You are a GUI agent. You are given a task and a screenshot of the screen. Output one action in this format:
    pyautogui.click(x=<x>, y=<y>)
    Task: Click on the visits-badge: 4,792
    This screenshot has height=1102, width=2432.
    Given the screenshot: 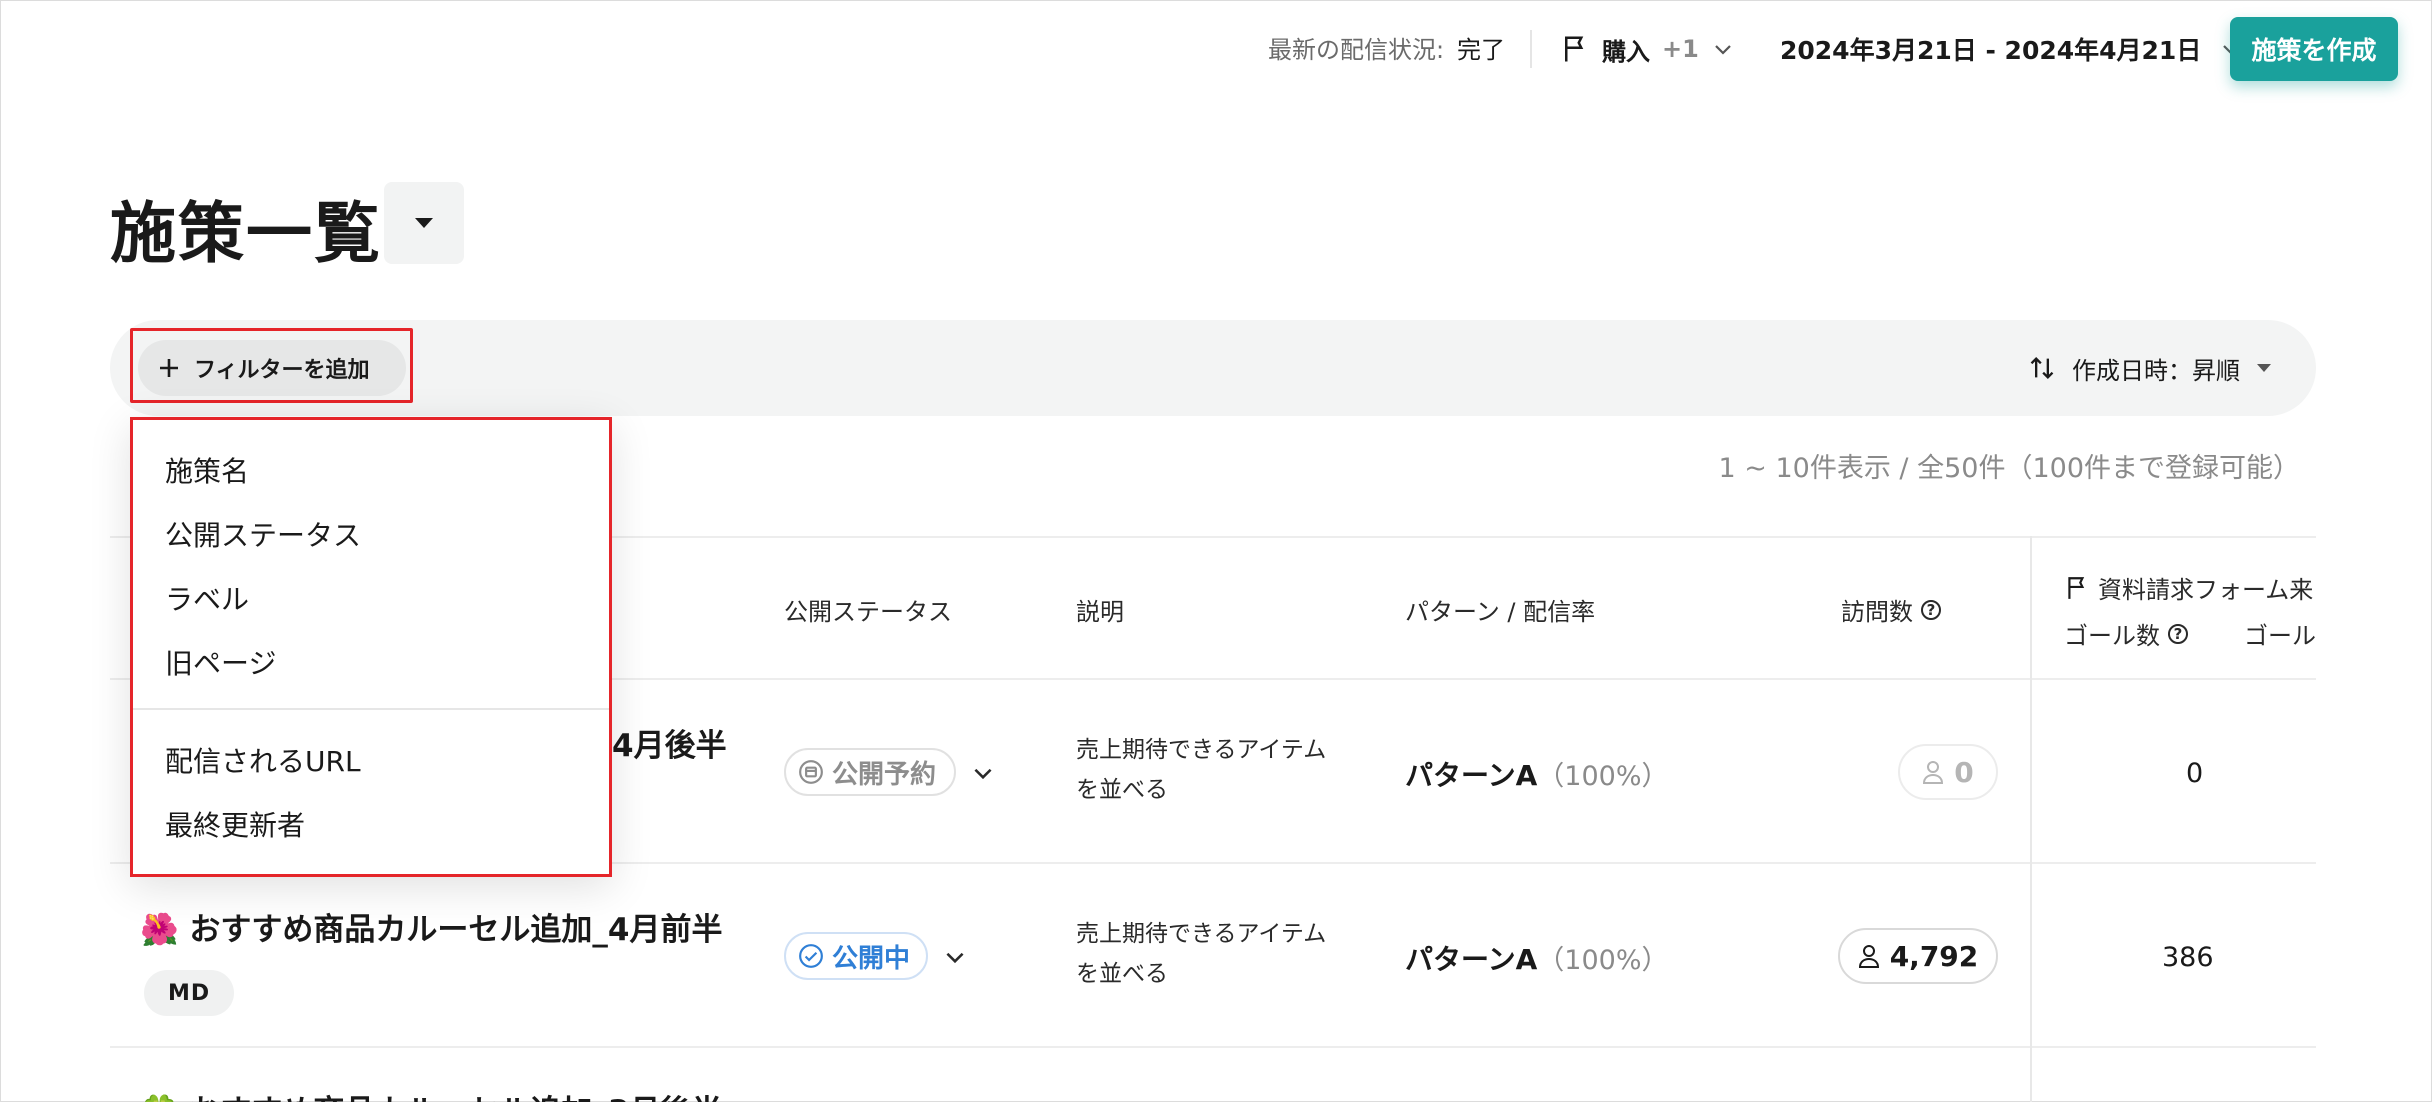 What is the action you would take?
    pyautogui.click(x=1918, y=956)
    